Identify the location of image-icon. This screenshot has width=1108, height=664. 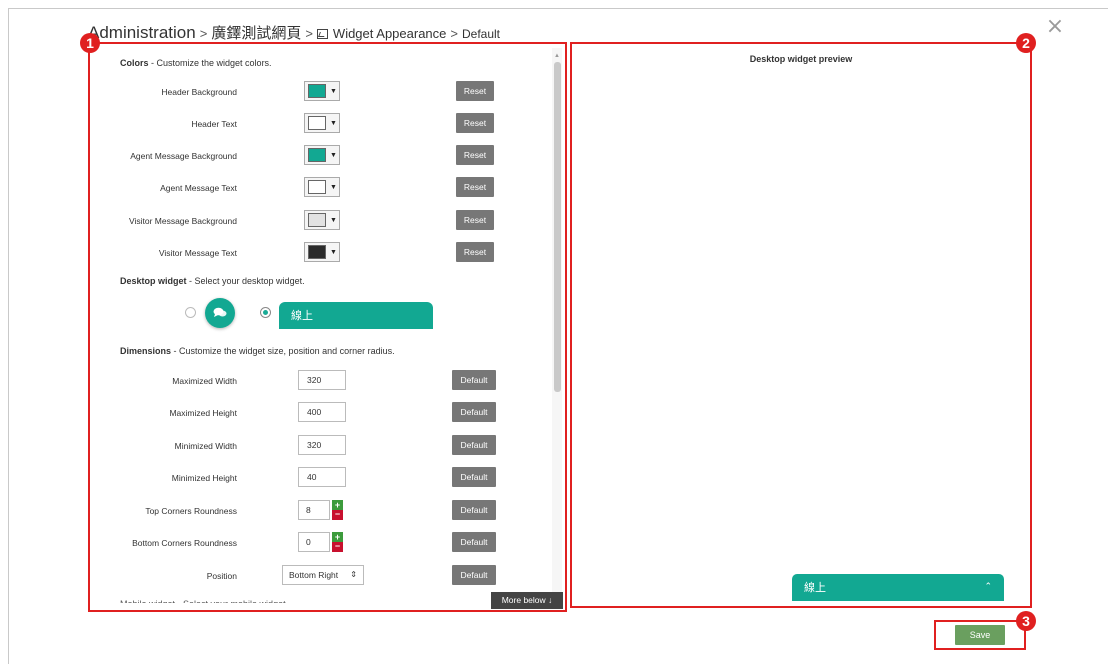
(322, 34).